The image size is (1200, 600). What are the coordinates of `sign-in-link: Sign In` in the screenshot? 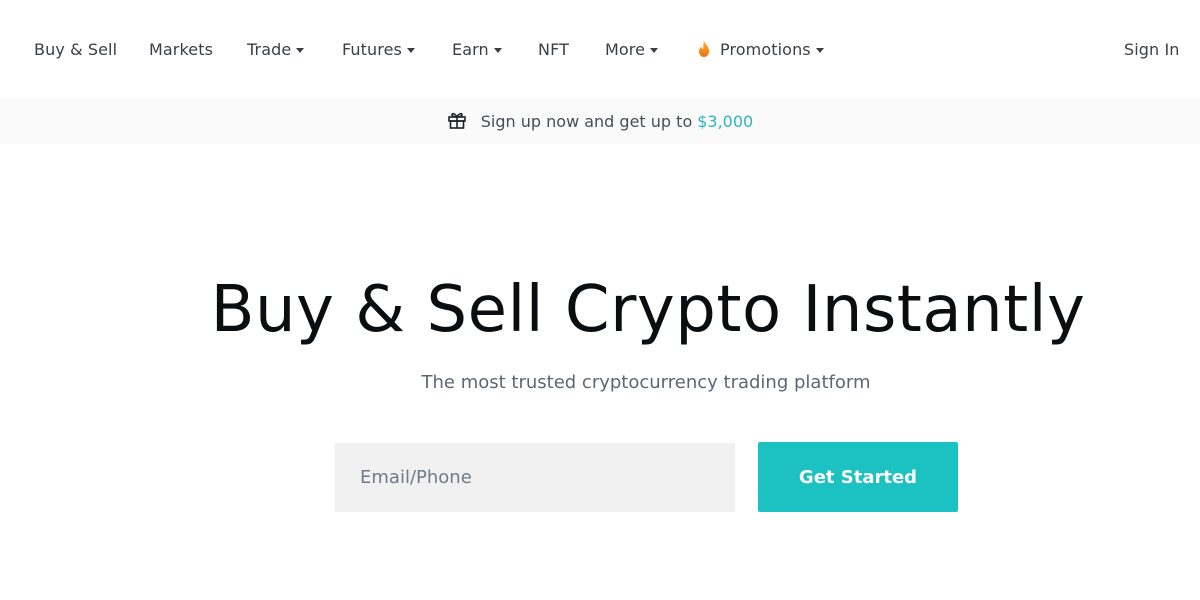 It's located at (1152, 49).